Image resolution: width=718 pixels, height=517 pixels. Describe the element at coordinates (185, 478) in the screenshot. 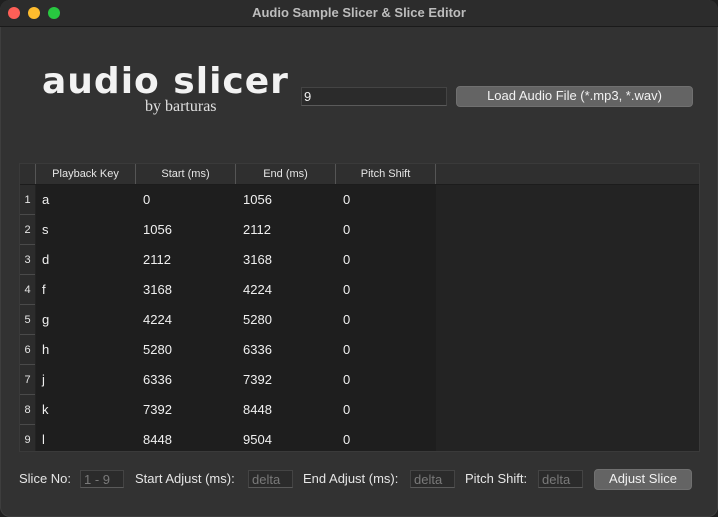

I see `start-adjust-label: Start Adjust (ms):` at that location.